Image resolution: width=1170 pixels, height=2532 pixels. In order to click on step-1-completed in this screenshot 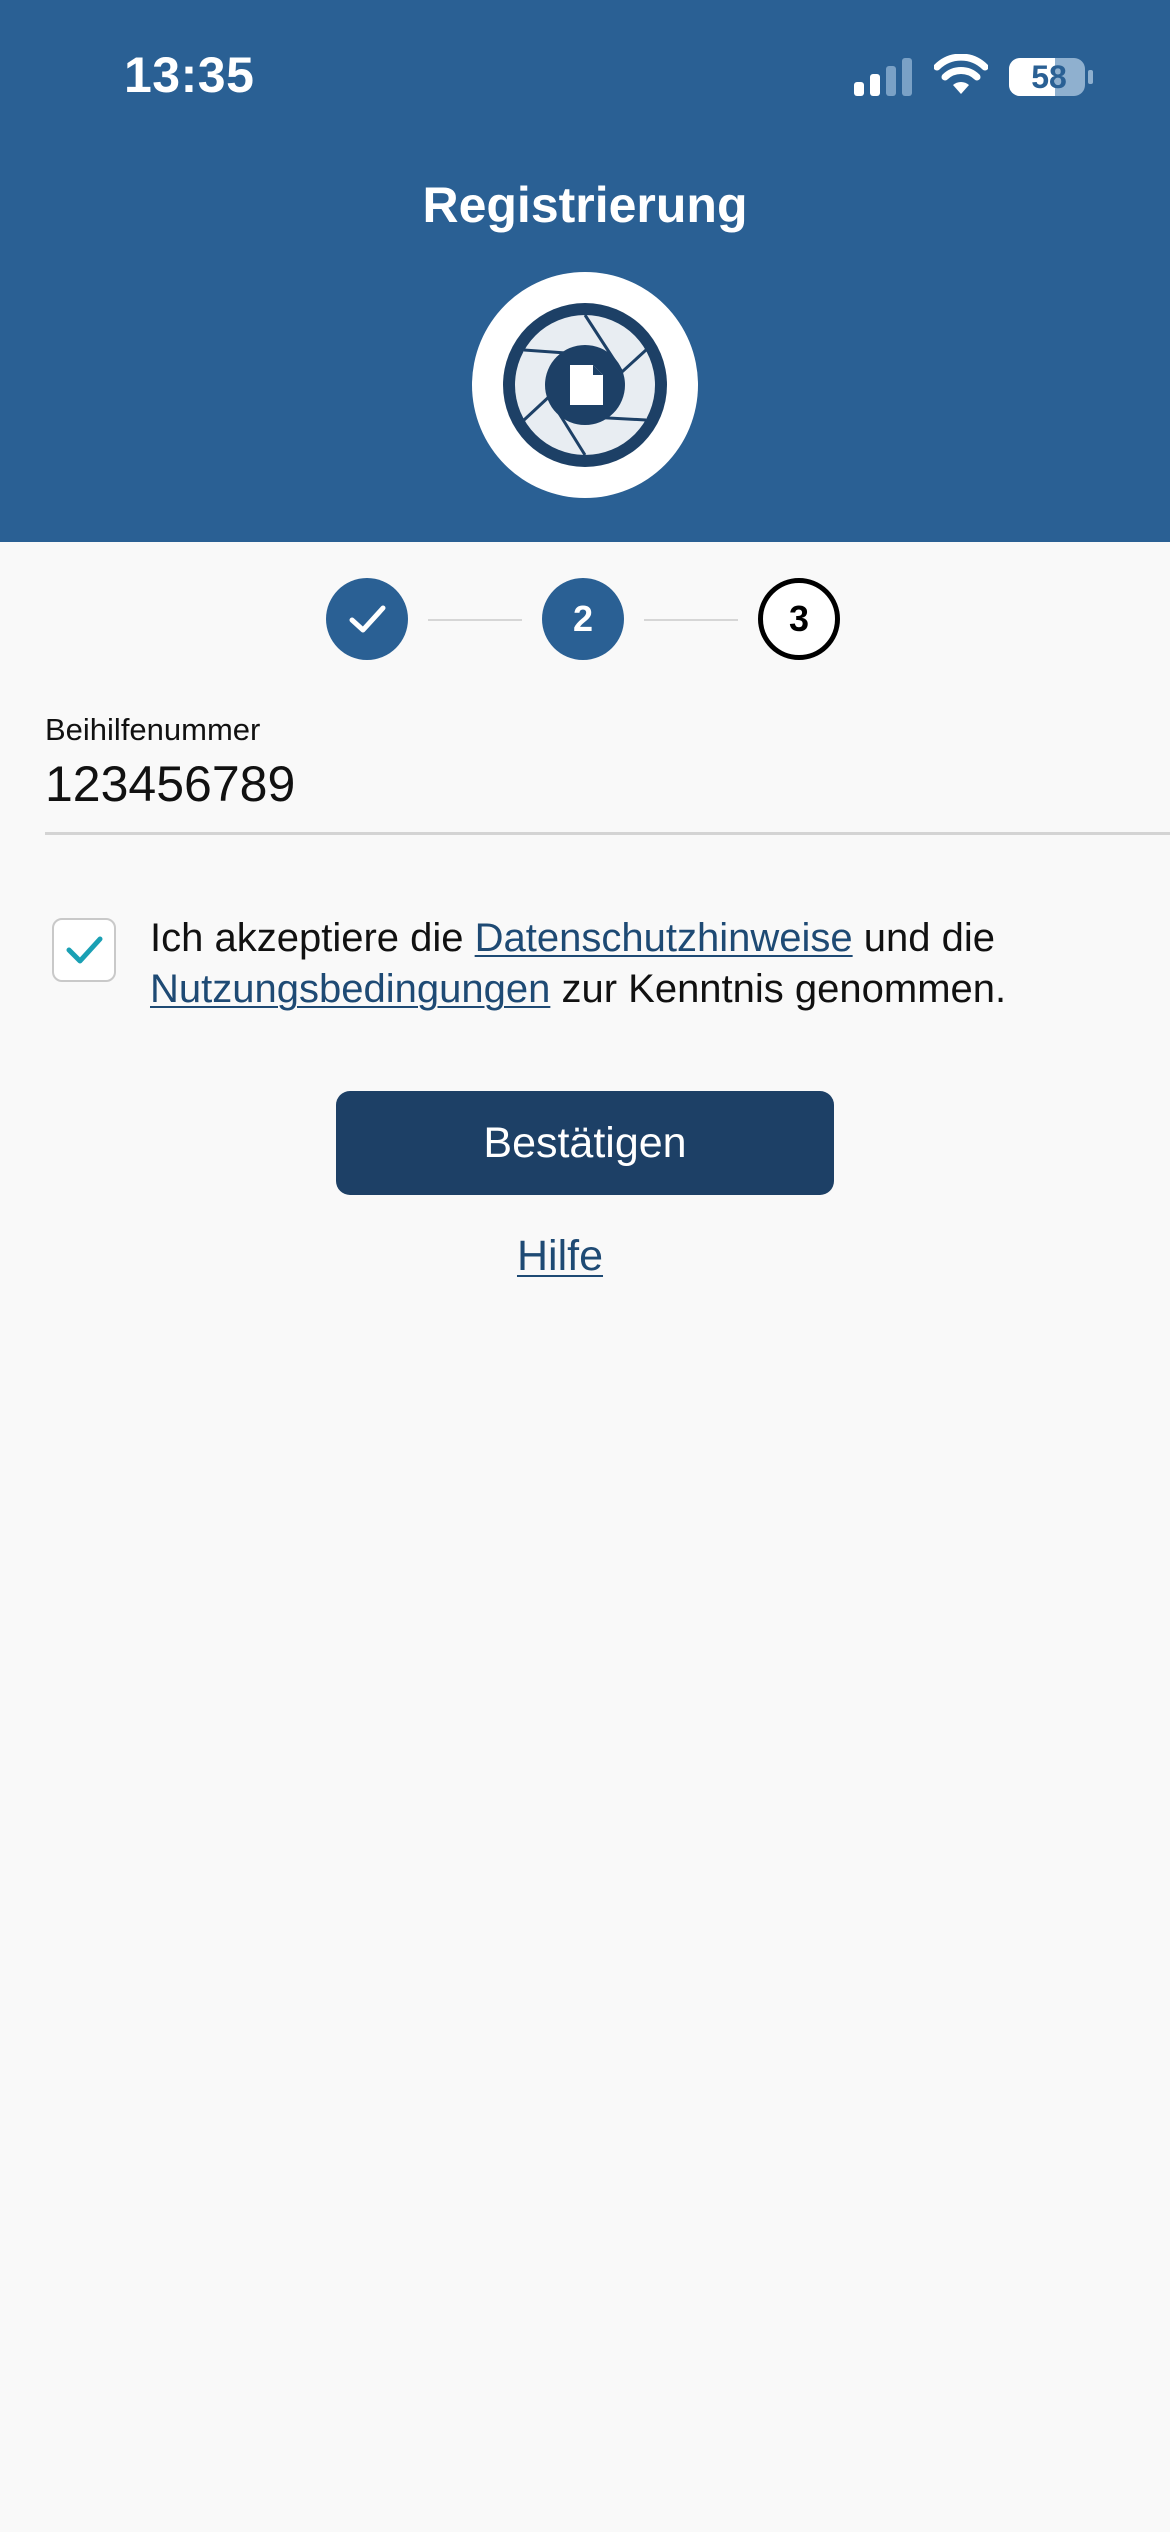, I will do `click(367, 619)`.